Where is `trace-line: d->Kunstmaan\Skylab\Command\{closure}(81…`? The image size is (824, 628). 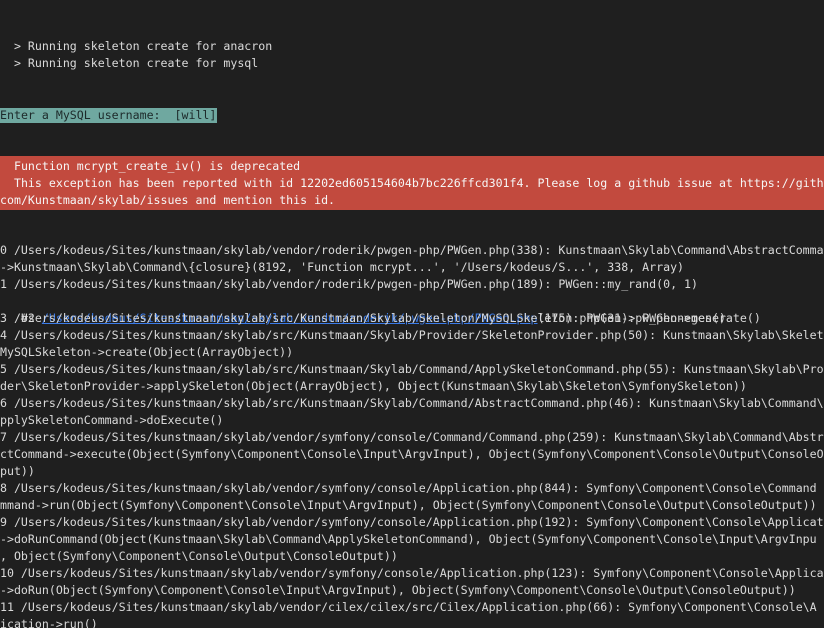 trace-line: d->Kunstmaan\Skylab\Command\{closure}(81… is located at coordinates (342, 267).